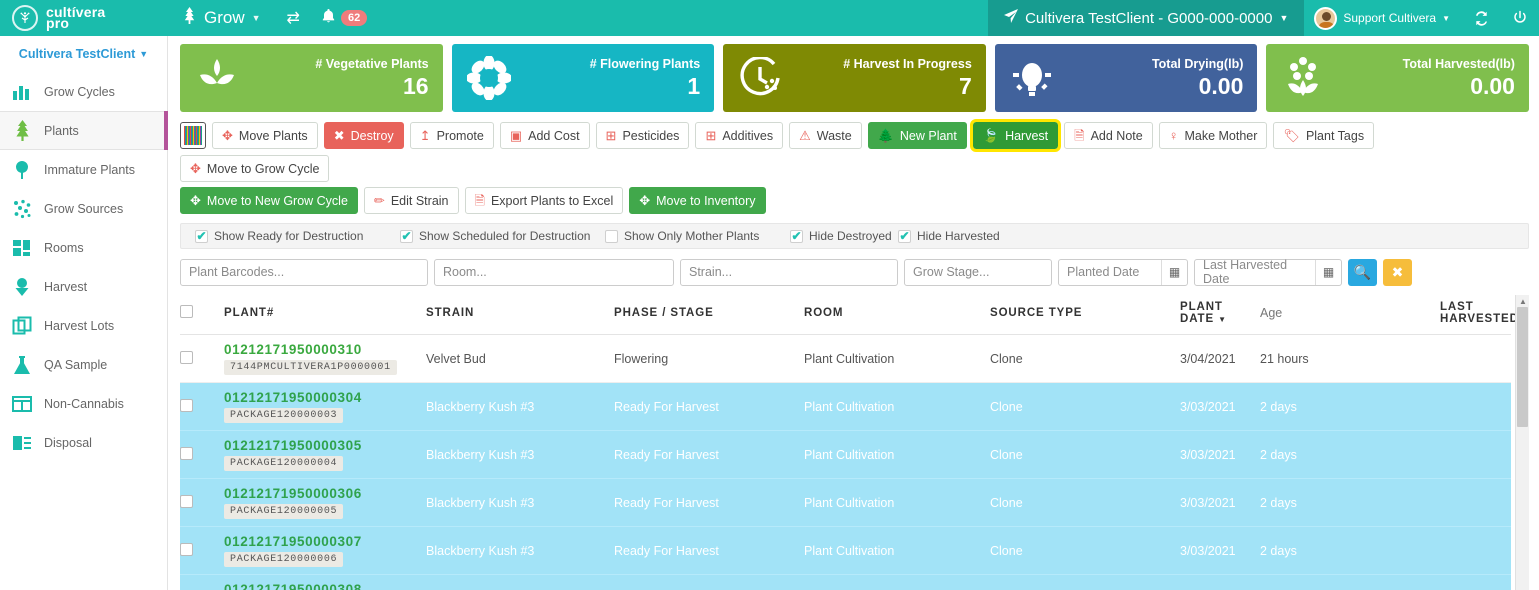 The image size is (1539, 590). Describe the element at coordinates (544, 200) in the screenshot. I see `export-plants-to-excel-button: 🗎 Export Plants to Excel` at that location.